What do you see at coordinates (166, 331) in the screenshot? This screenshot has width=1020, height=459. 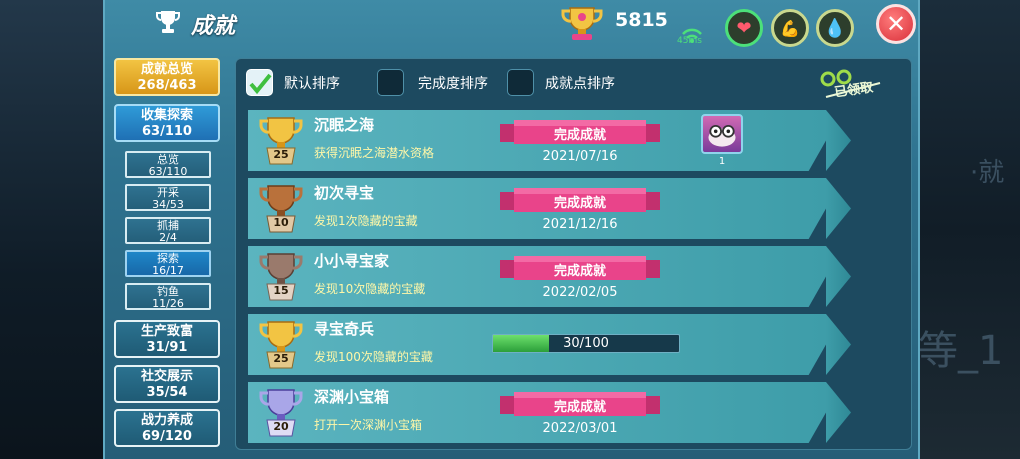 I see `category-label: 生产致富` at bounding box center [166, 331].